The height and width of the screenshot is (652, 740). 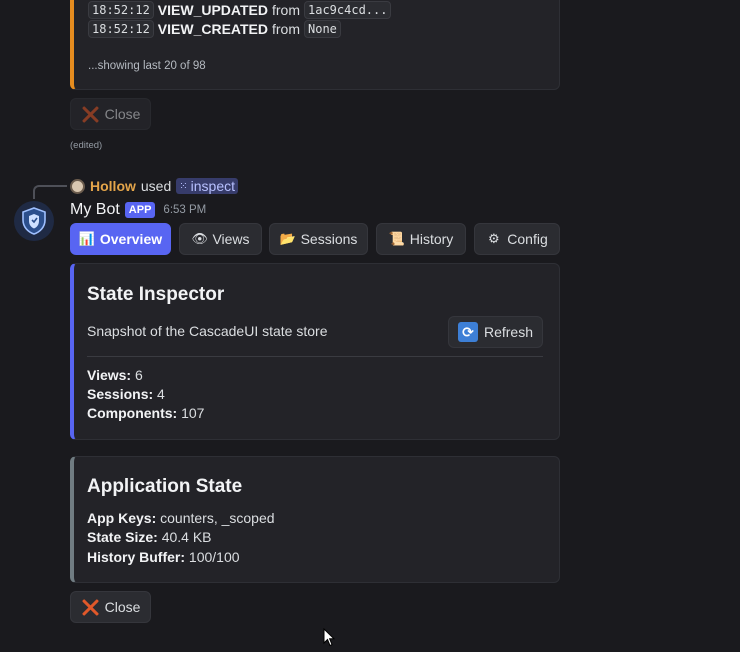 I want to click on tab-label: Config, so click(x=527, y=239).